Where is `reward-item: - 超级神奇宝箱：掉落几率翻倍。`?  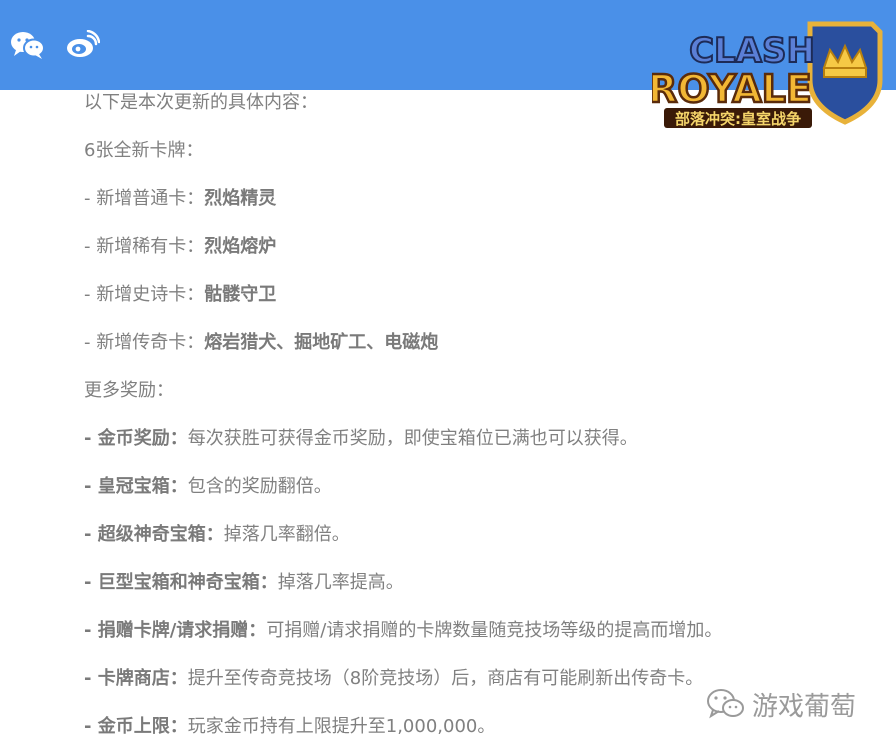
reward-item: - 超级神奇宝箱：掉落几率翻倍。 is located at coordinates (217, 534).